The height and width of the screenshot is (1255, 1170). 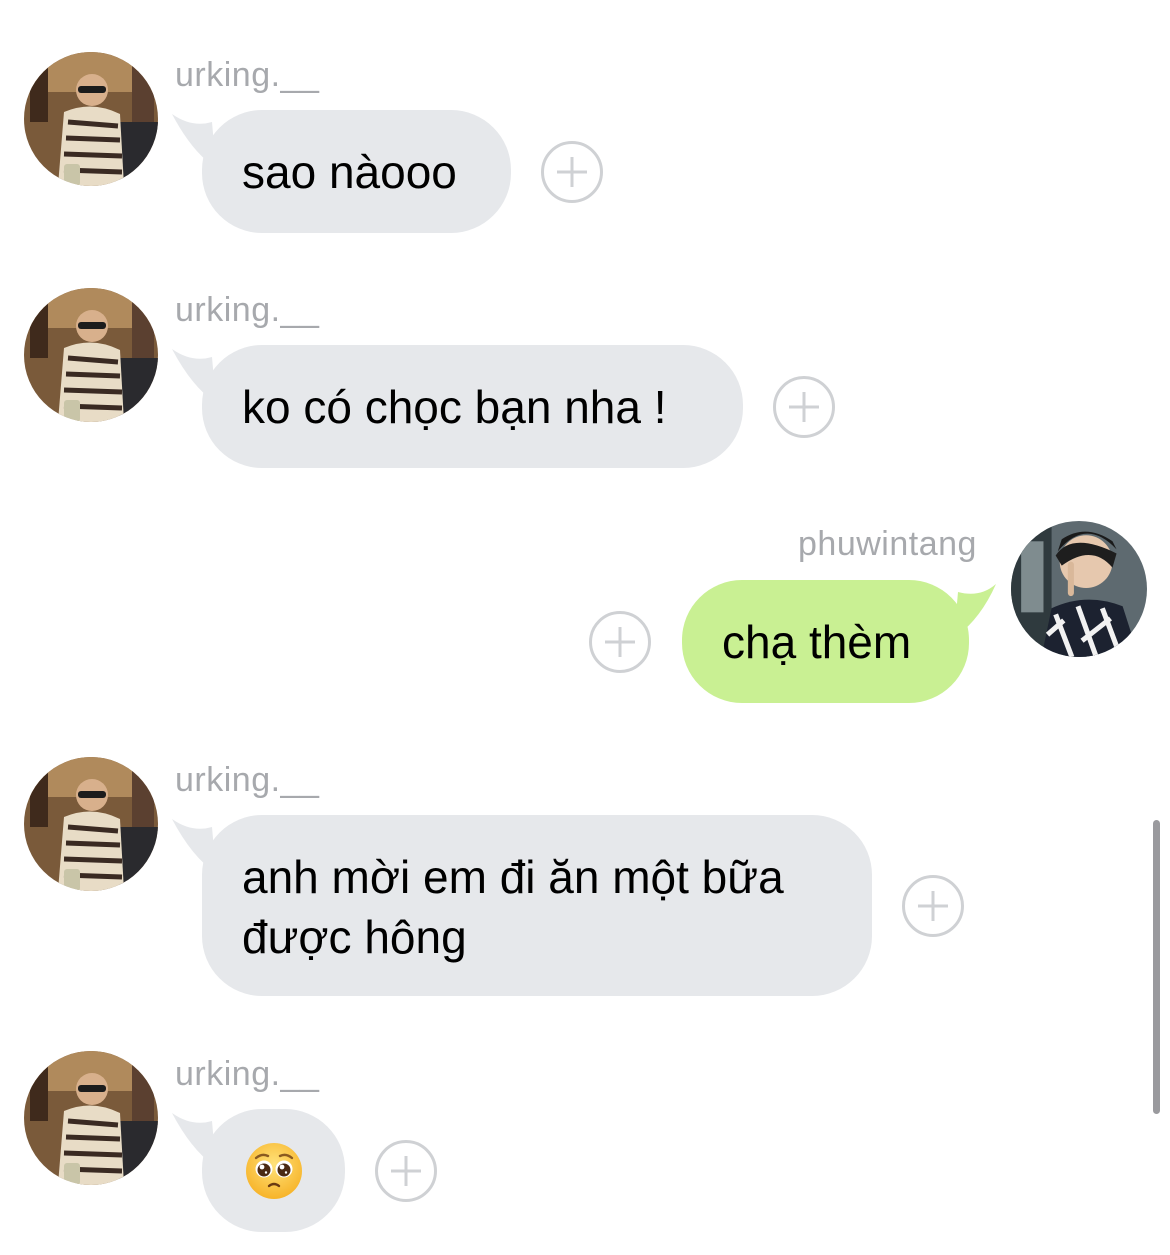 I want to click on message-bubble, so click(x=273, y=1170).